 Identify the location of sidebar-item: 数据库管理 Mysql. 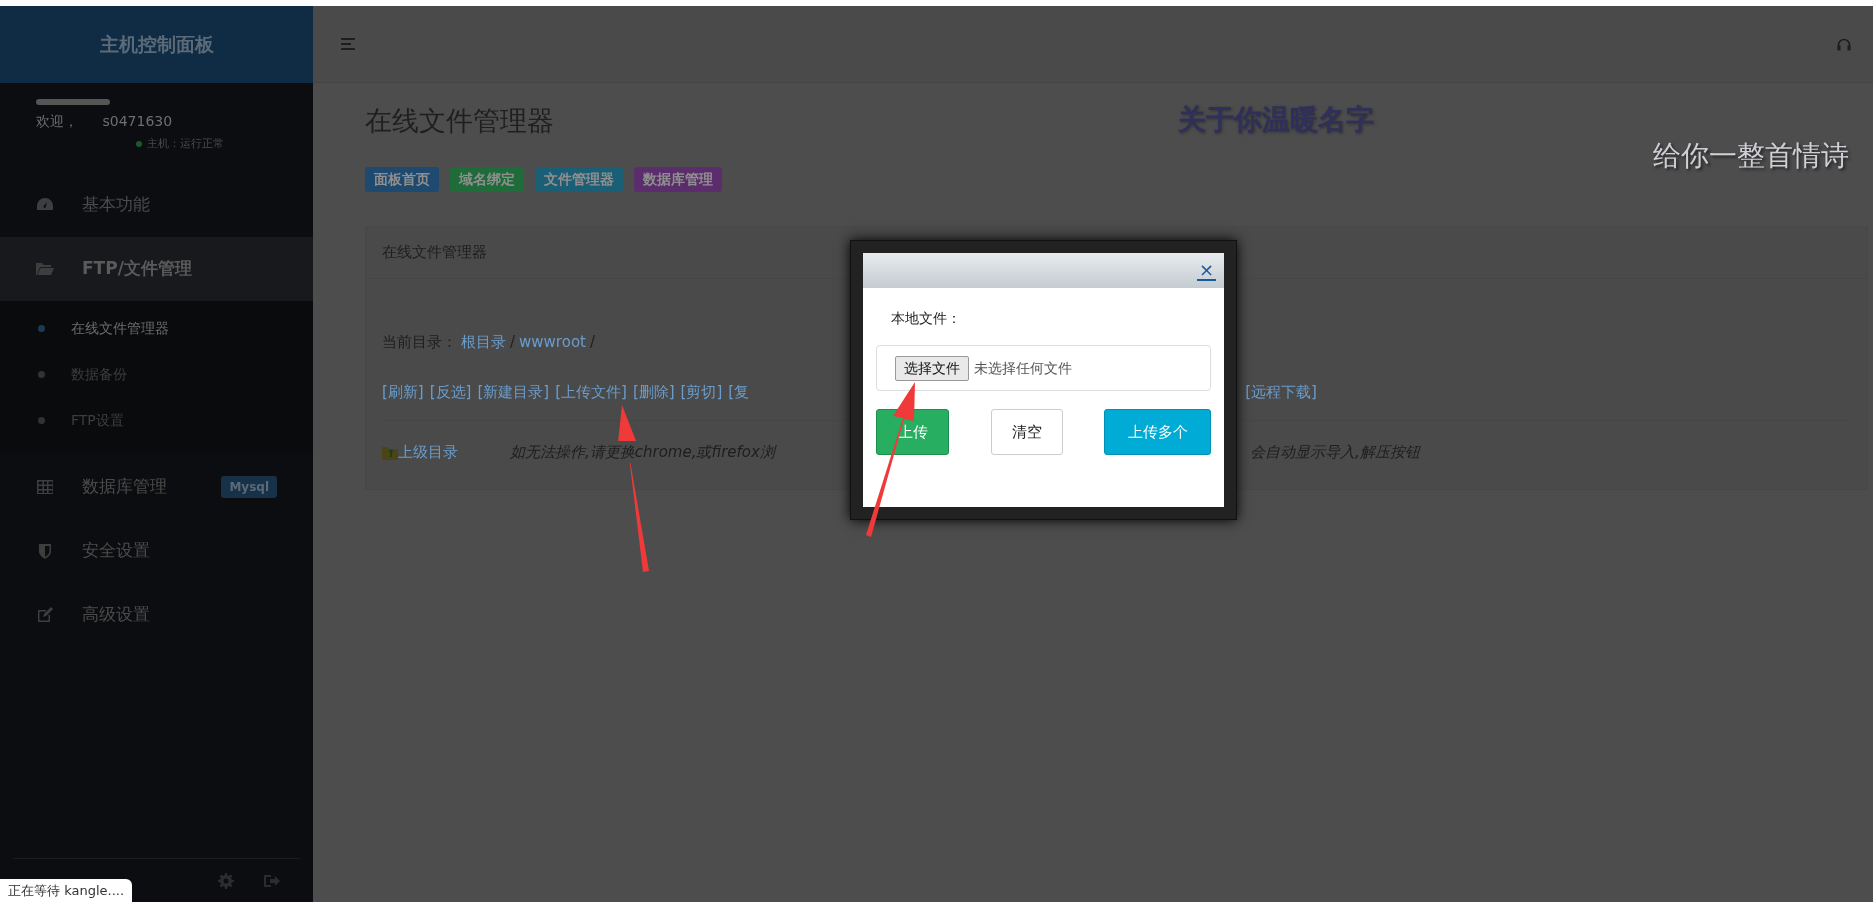
(156, 487).